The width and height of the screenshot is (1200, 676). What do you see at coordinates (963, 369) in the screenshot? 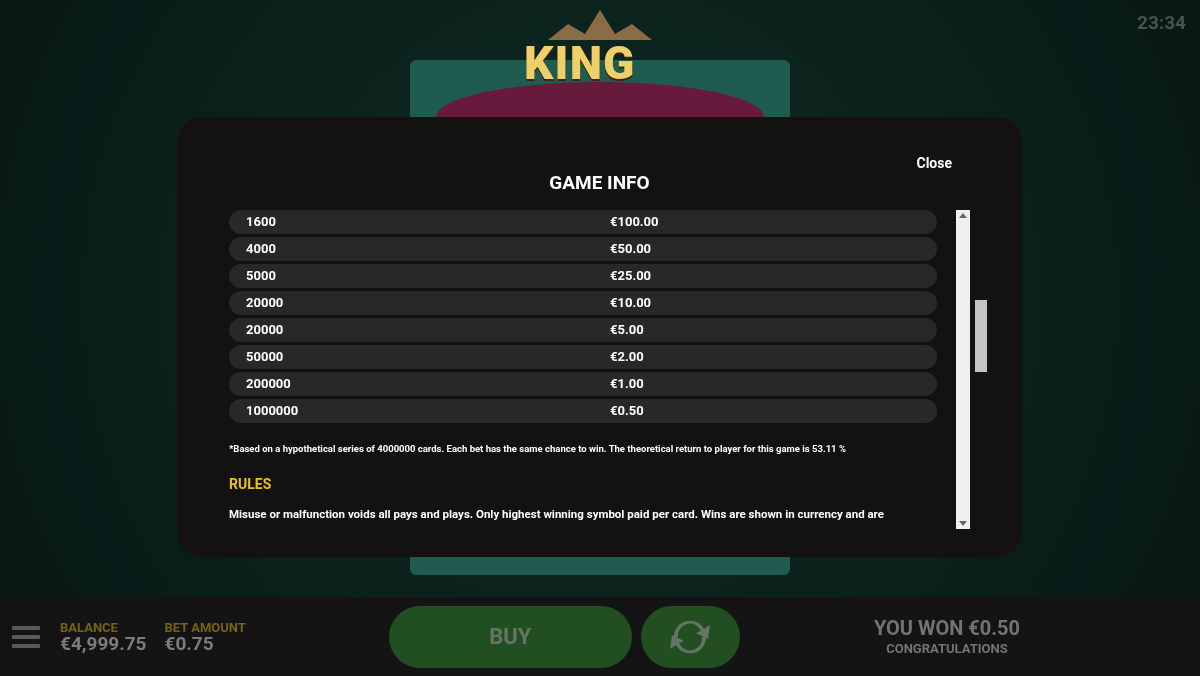
I see `scrollbar` at bounding box center [963, 369].